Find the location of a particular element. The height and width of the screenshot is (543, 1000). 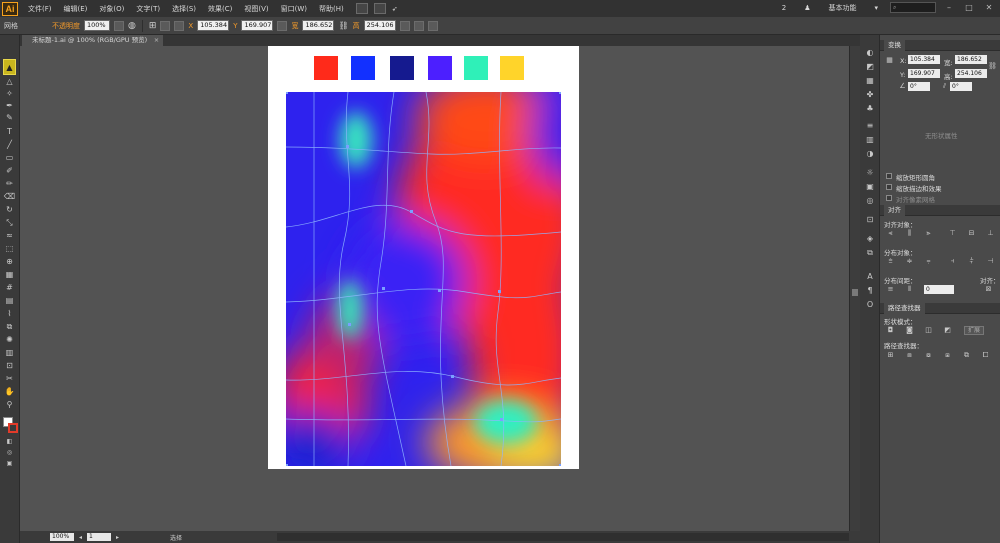

free-transform-tool-icon: ⬚ is located at coordinates (9, 249).